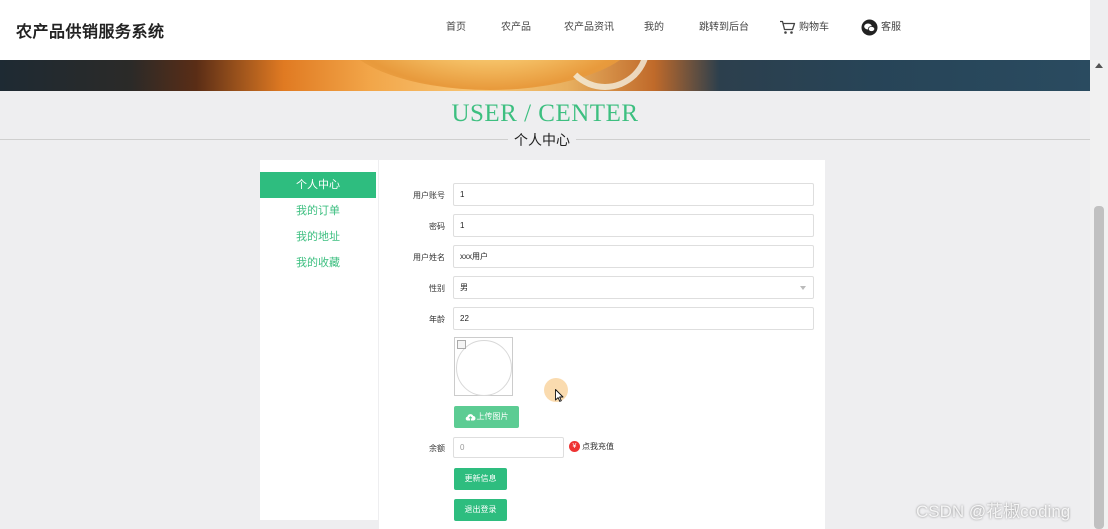 This screenshot has width=1108, height=529. I want to click on gender-select: 男, so click(633, 287).